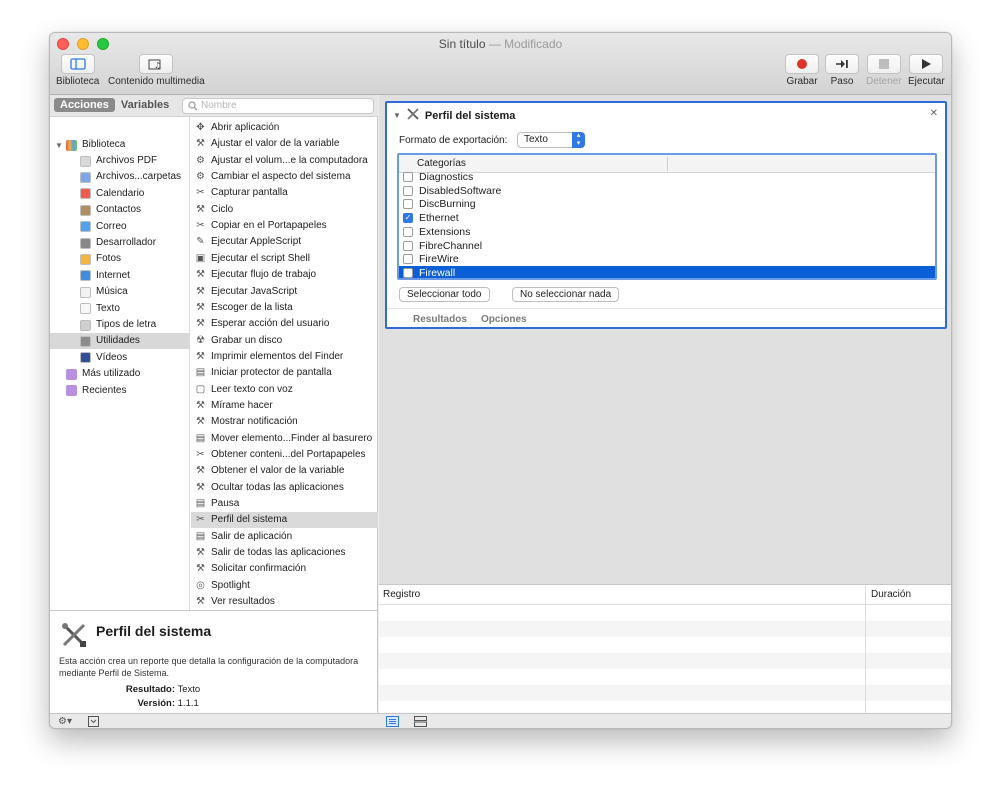 This screenshot has height=793, width=1000. I want to click on column-header-registro: Registro, so click(401, 594).